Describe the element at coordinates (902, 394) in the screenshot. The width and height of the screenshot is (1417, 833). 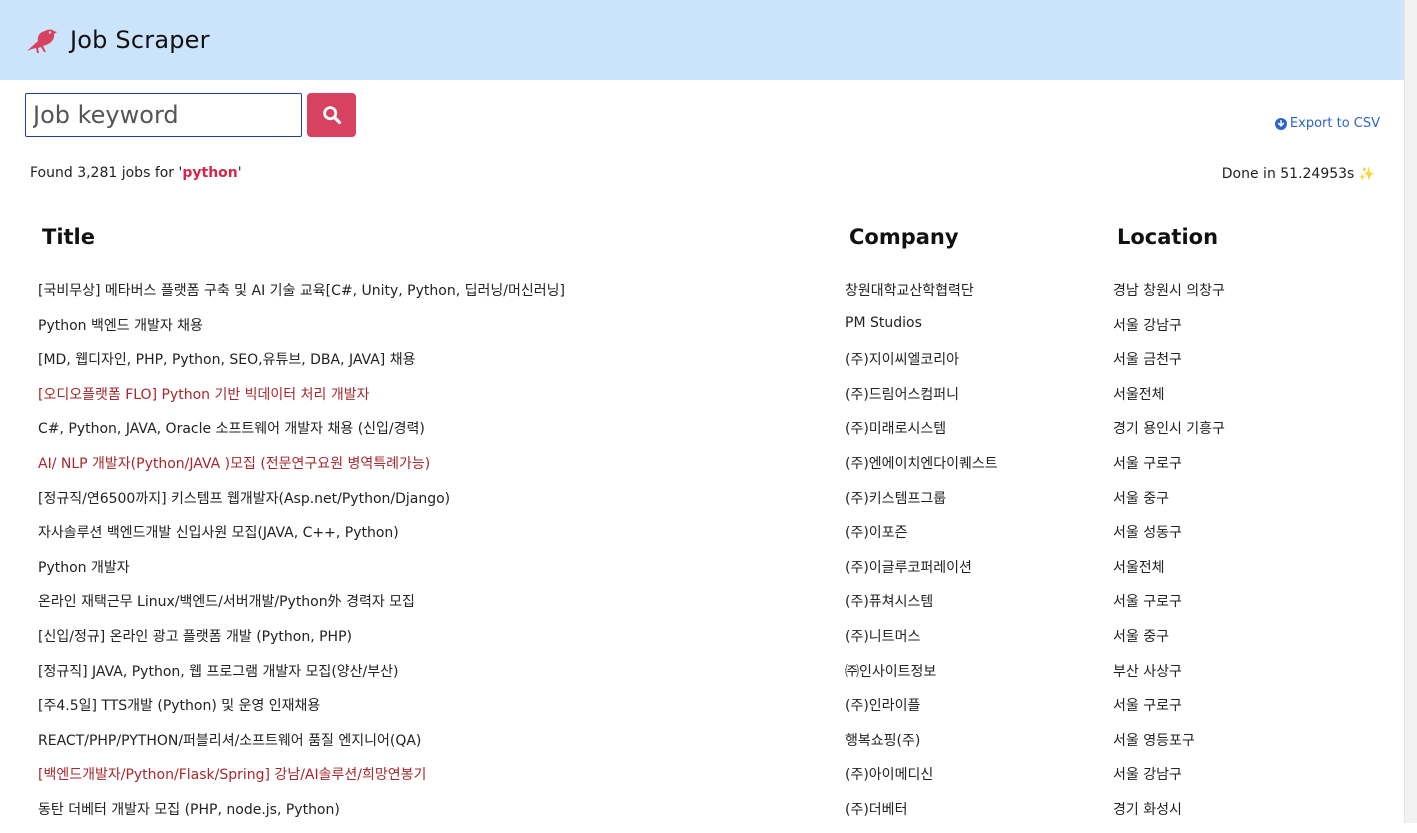
I see `company-name: (주)드림어스컴퍼니` at that location.